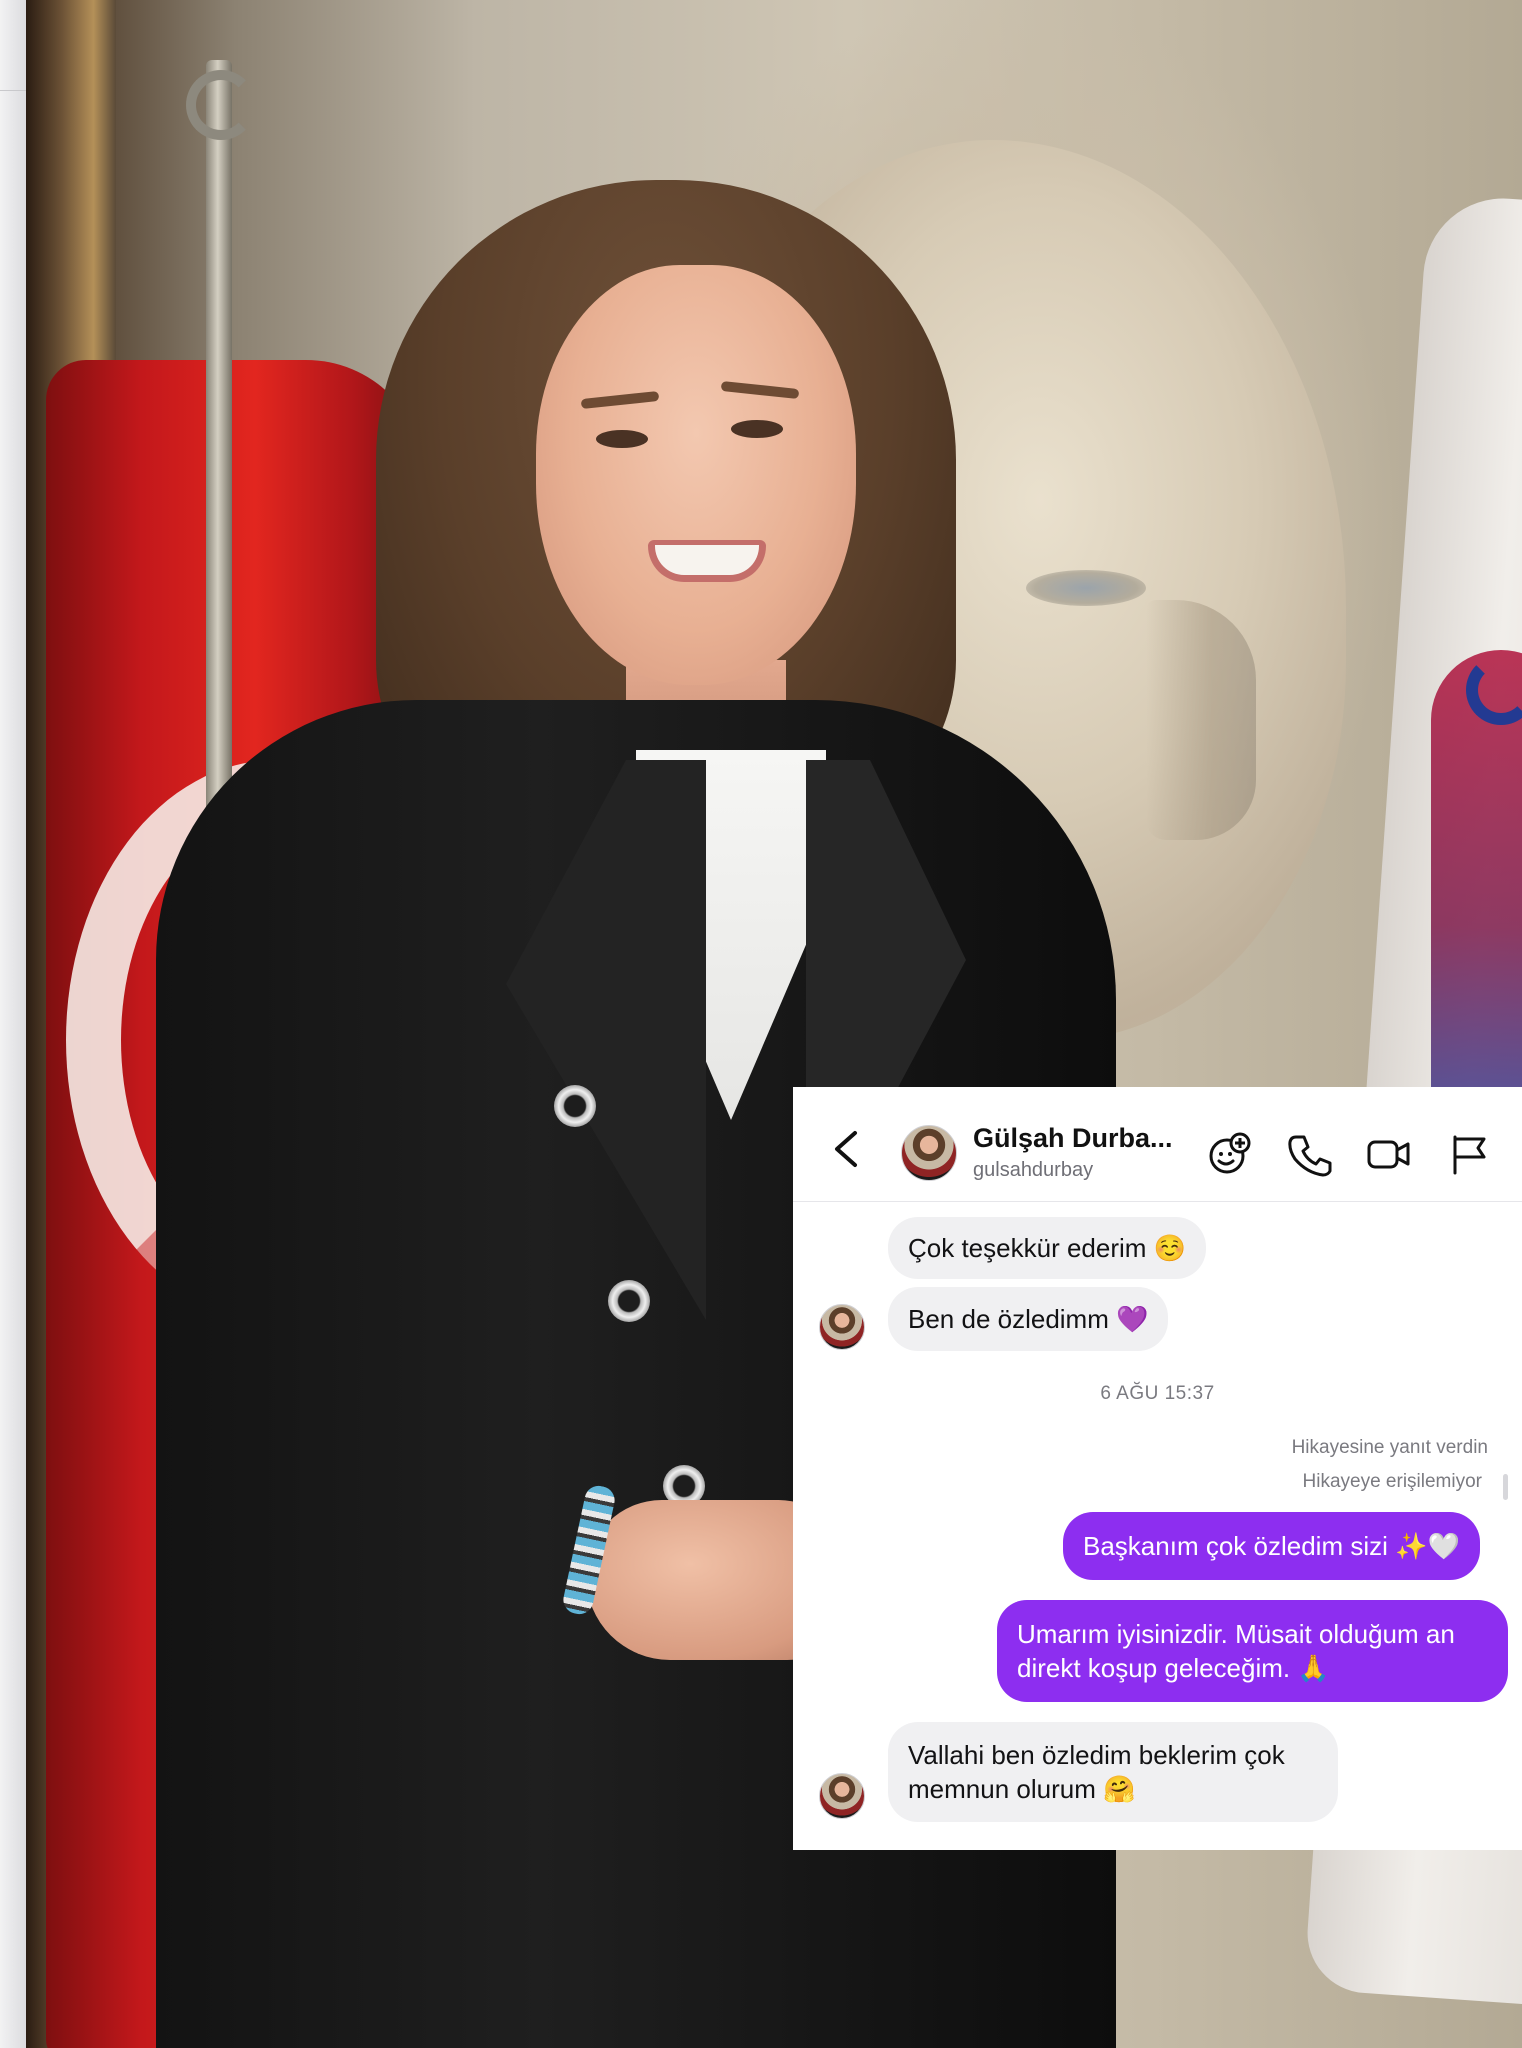 This screenshot has height=2048, width=1522. What do you see at coordinates (1389, 1154) in the screenshot?
I see `video-icon` at bounding box center [1389, 1154].